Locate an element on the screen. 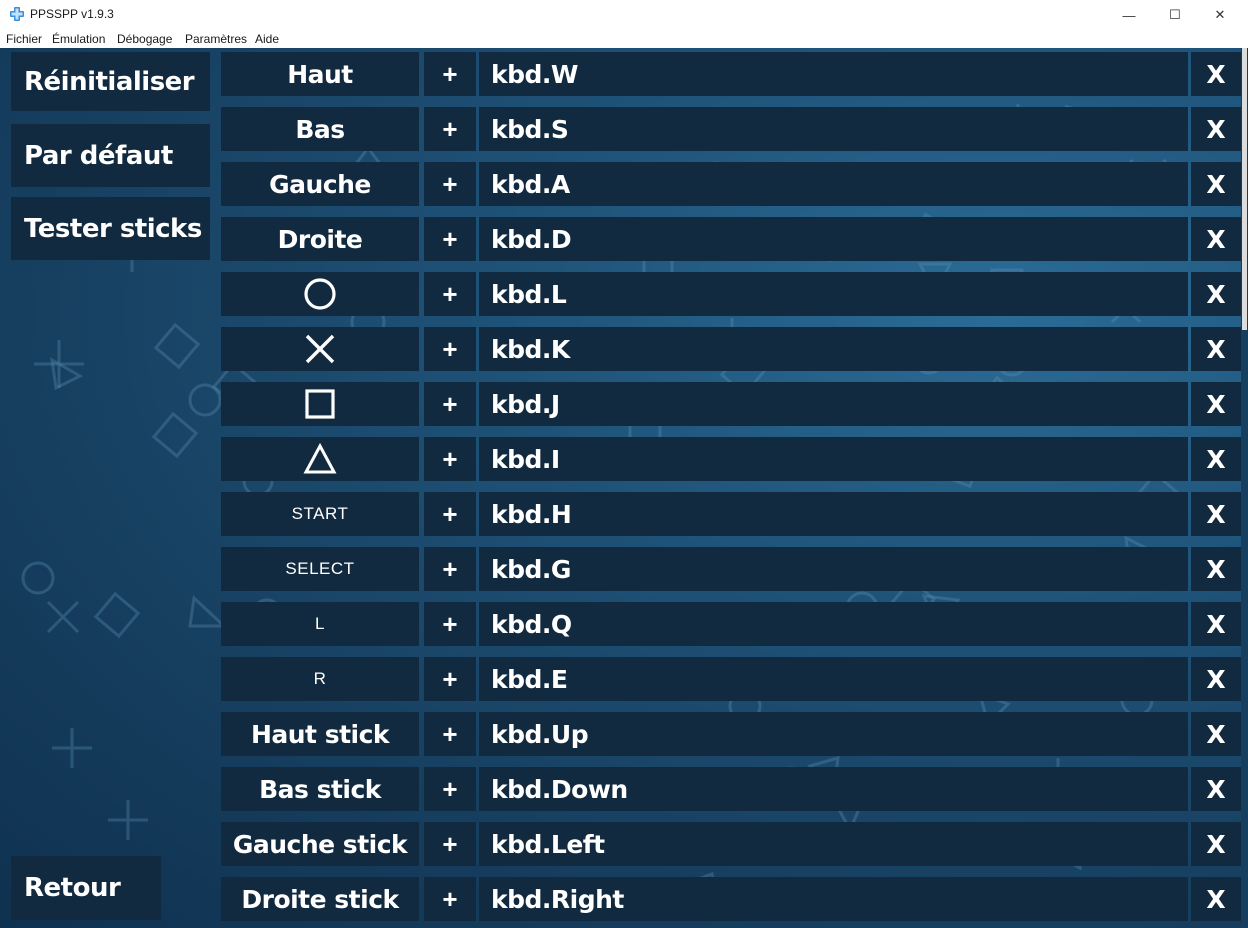  reset-button: Réinitialiser is located at coordinates (110, 81).